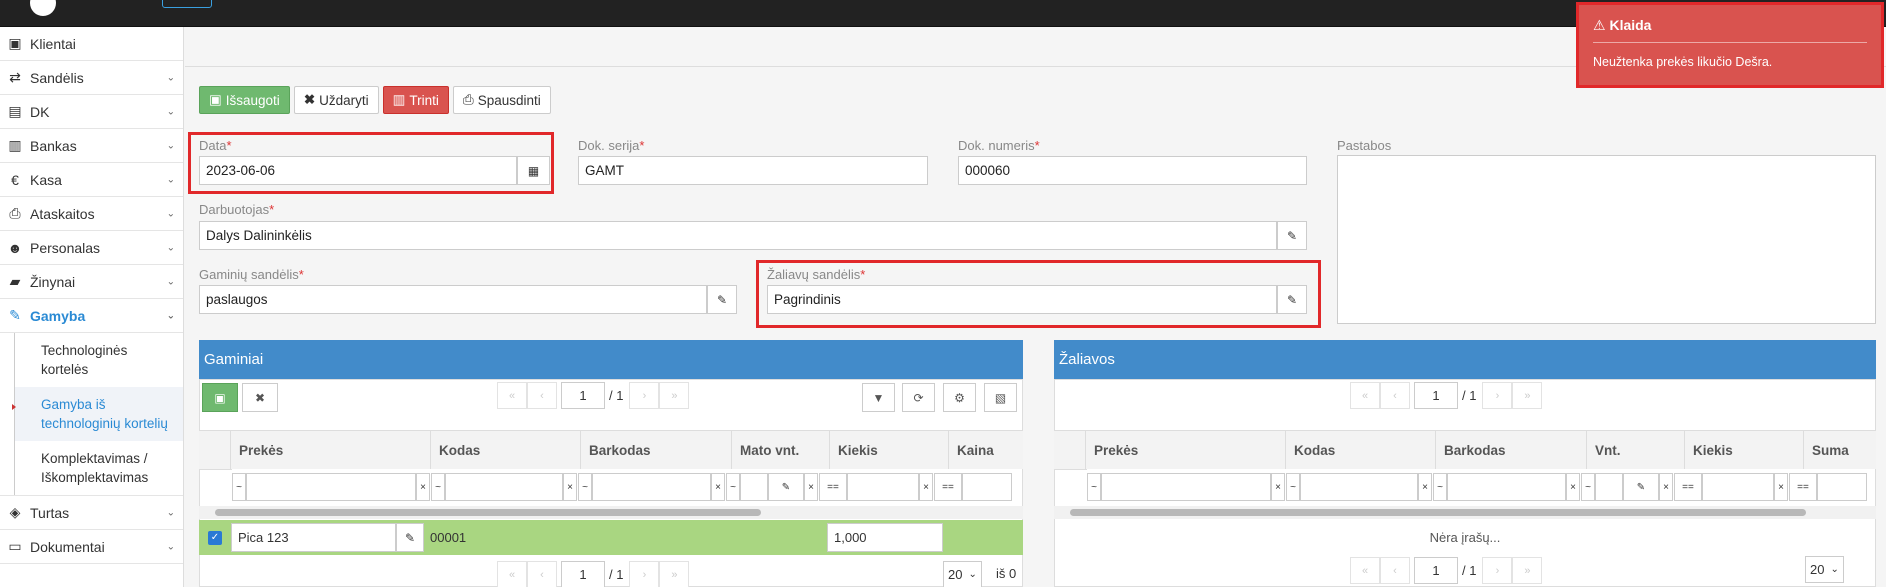 The image size is (1886, 587). What do you see at coordinates (959, 397) in the screenshot?
I see `gear-icon: ⚙` at bounding box center [959, 397].